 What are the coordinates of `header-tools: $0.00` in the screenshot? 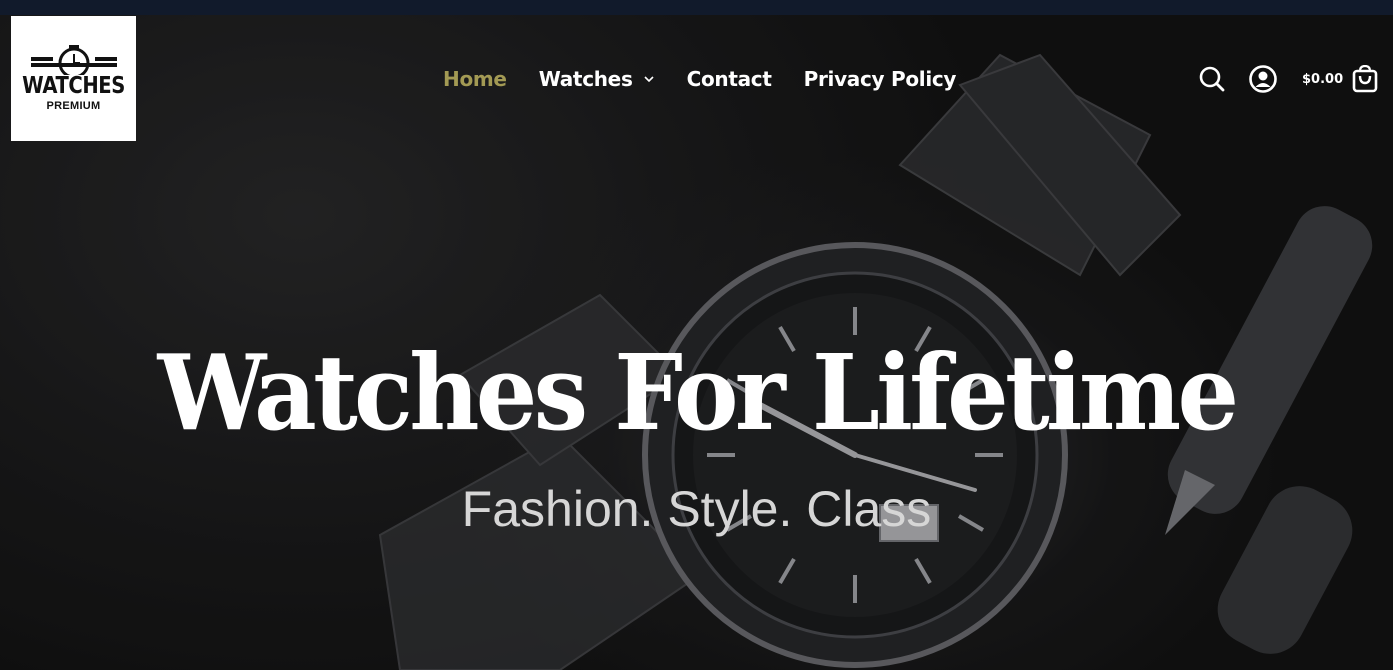 It's located at (1288, 79).